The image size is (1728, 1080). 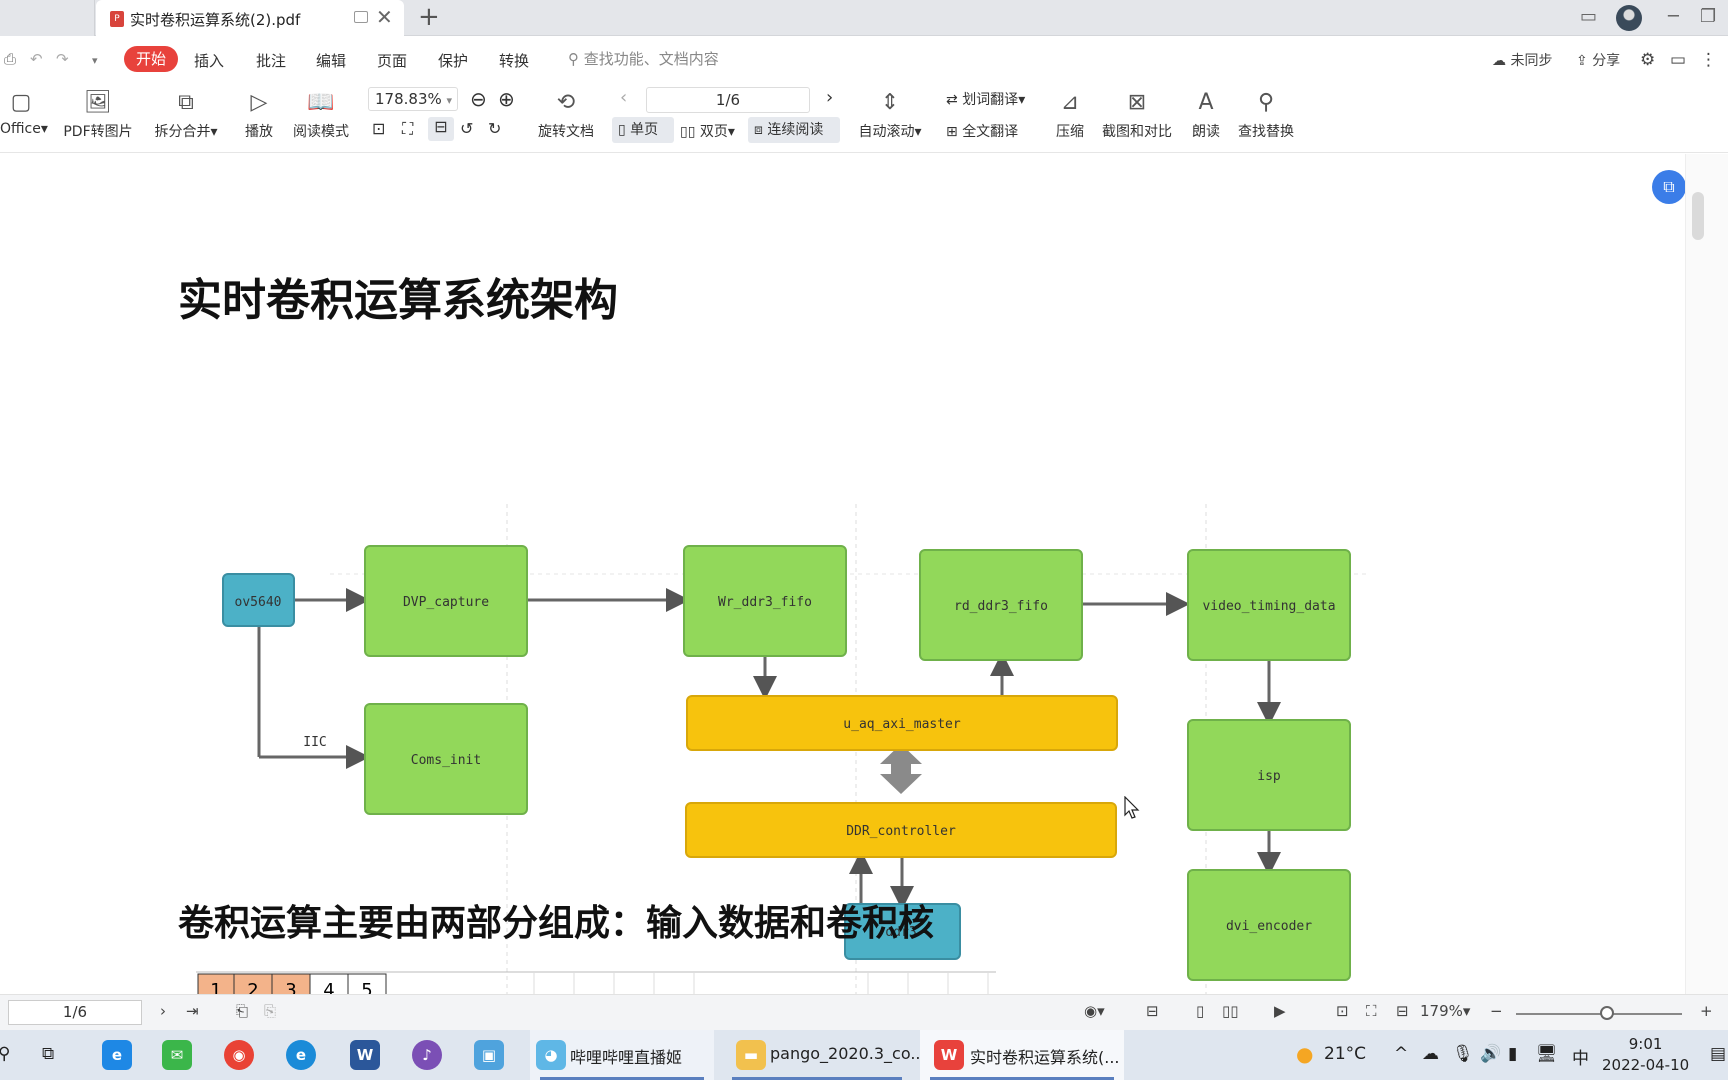 What do you see at coordinates (321, 115) in the screenshot?
I see `read-mode-button: 📖 阅读模式` at bounding box center [321, 115].